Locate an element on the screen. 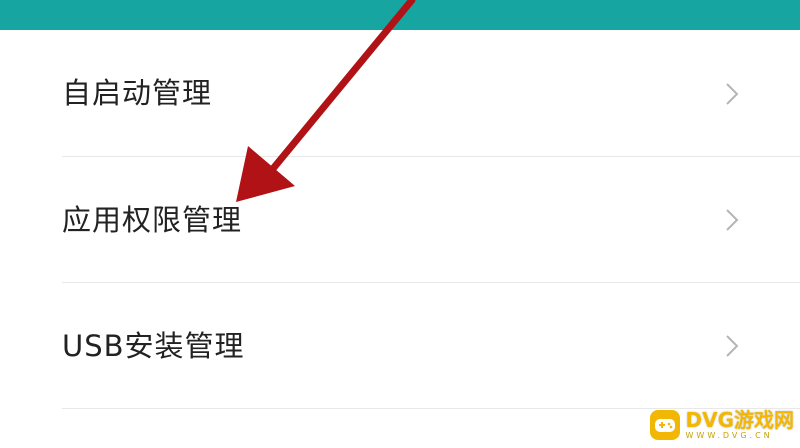 This screenshot has width=800, height=448. settings-item-label: USB安装管理 is located at coordinates (153, 345).